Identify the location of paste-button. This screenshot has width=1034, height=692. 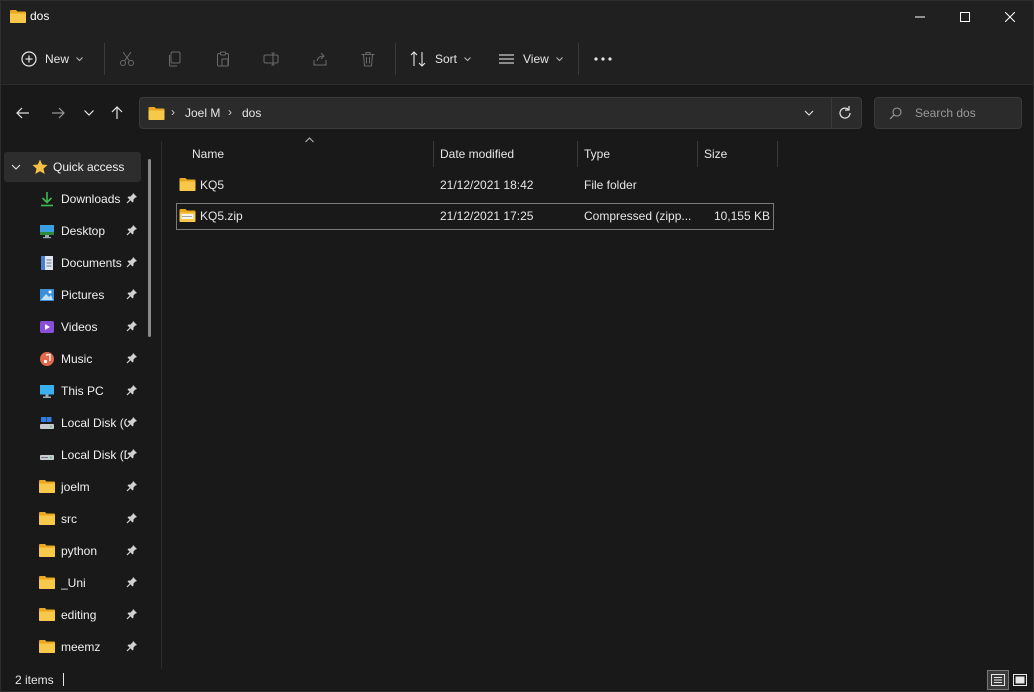
(223, 59).